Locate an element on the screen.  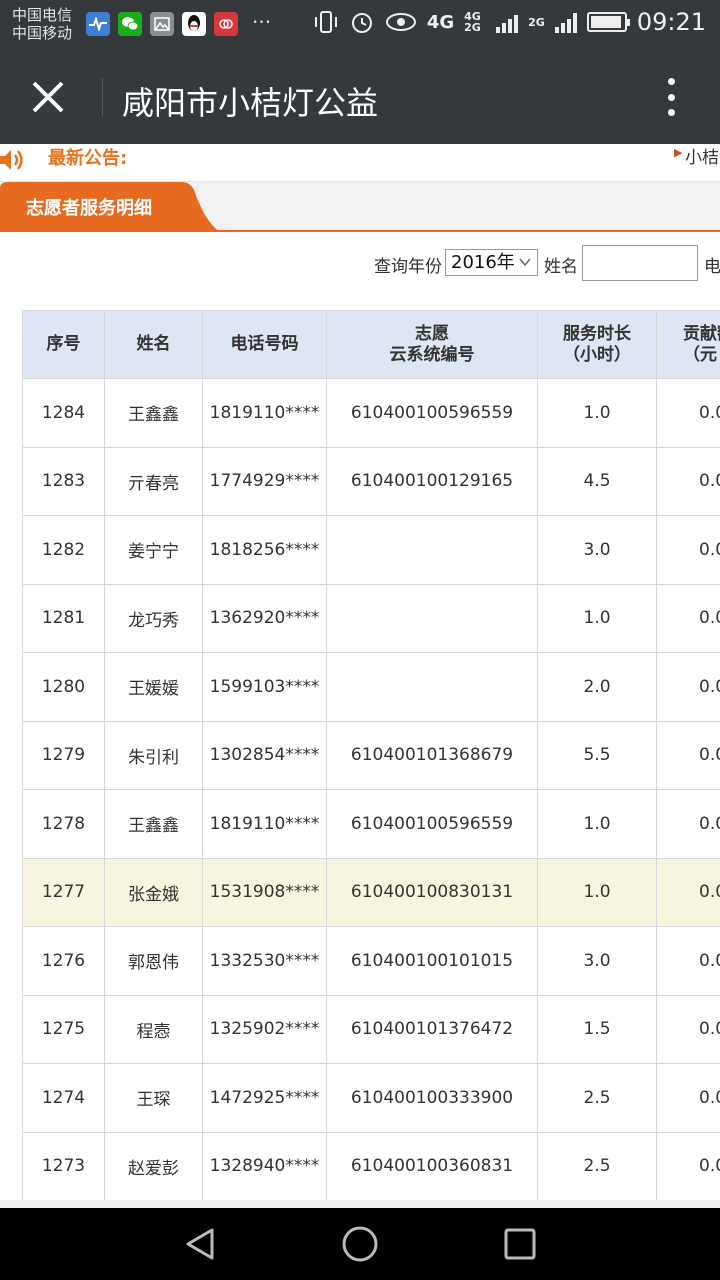
app-bar: 咸阳市小桔灯公益 is located at coordinates (360, 96).